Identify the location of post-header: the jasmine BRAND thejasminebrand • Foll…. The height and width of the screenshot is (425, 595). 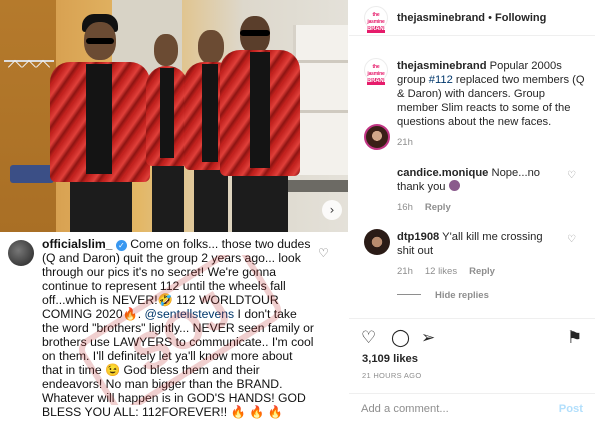
(472, 18).